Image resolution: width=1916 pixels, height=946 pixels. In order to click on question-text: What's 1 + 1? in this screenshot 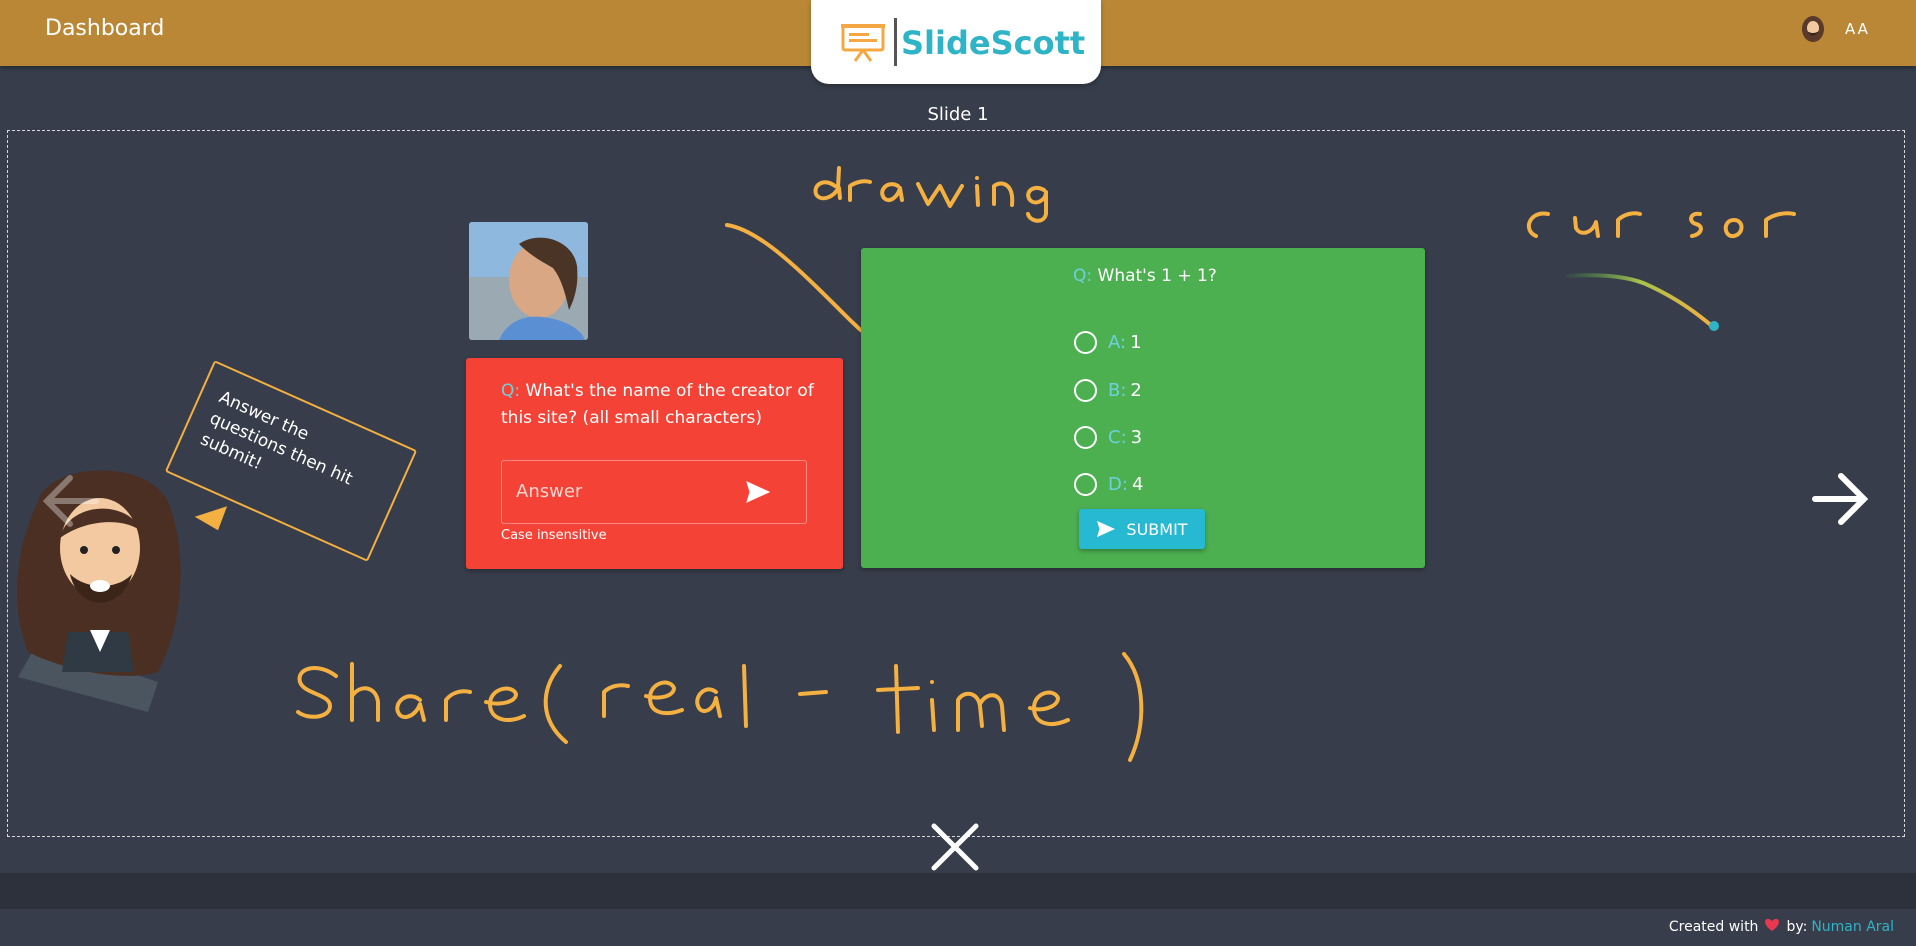, I will do `click(1157, 276)`.